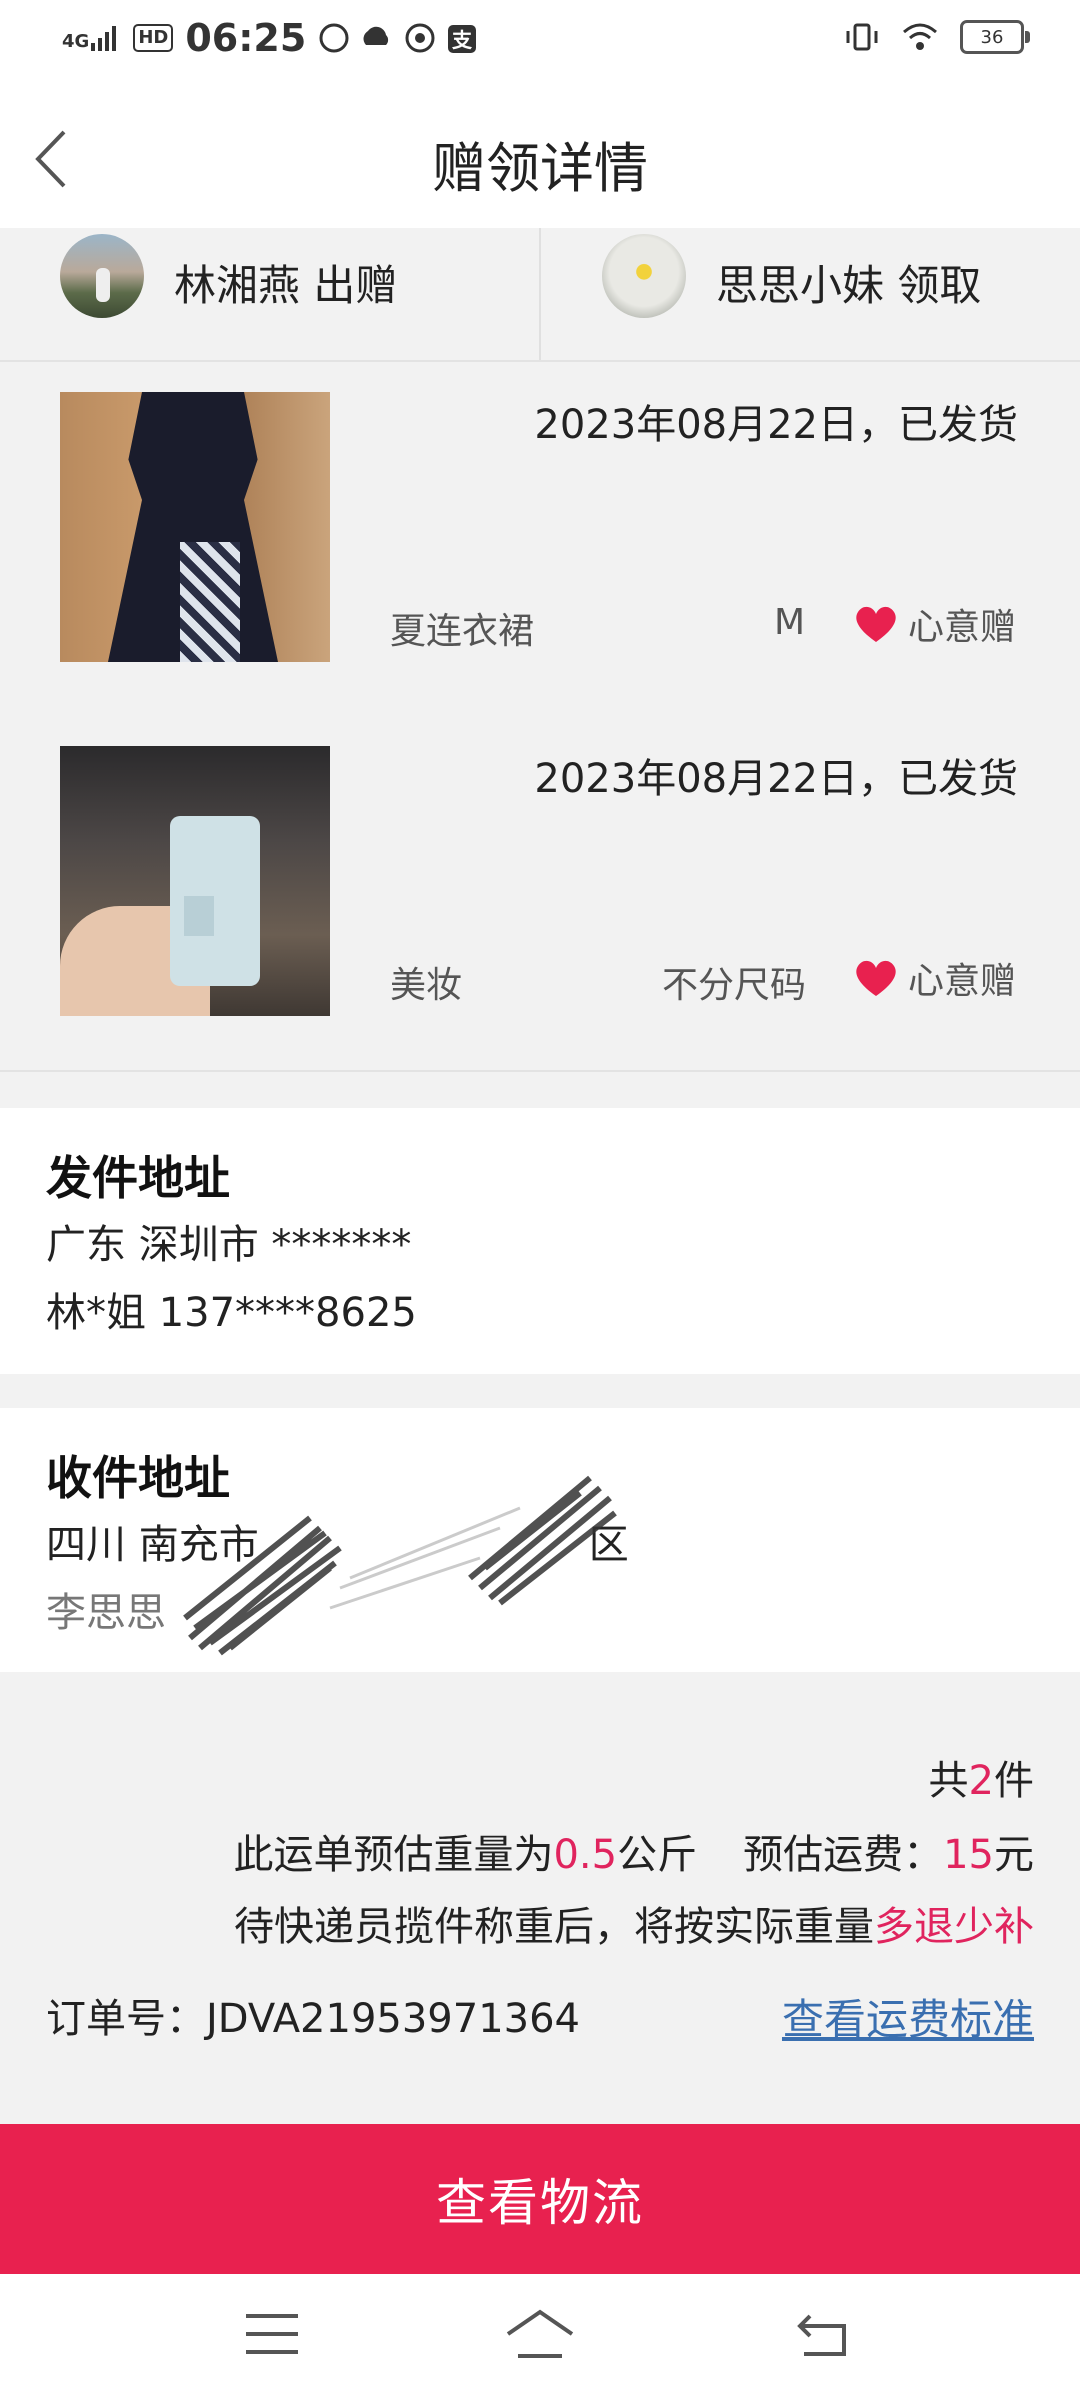 The image size is (1080, 2400). I want to click on fee-unit: 元, so click(1014, 1855).